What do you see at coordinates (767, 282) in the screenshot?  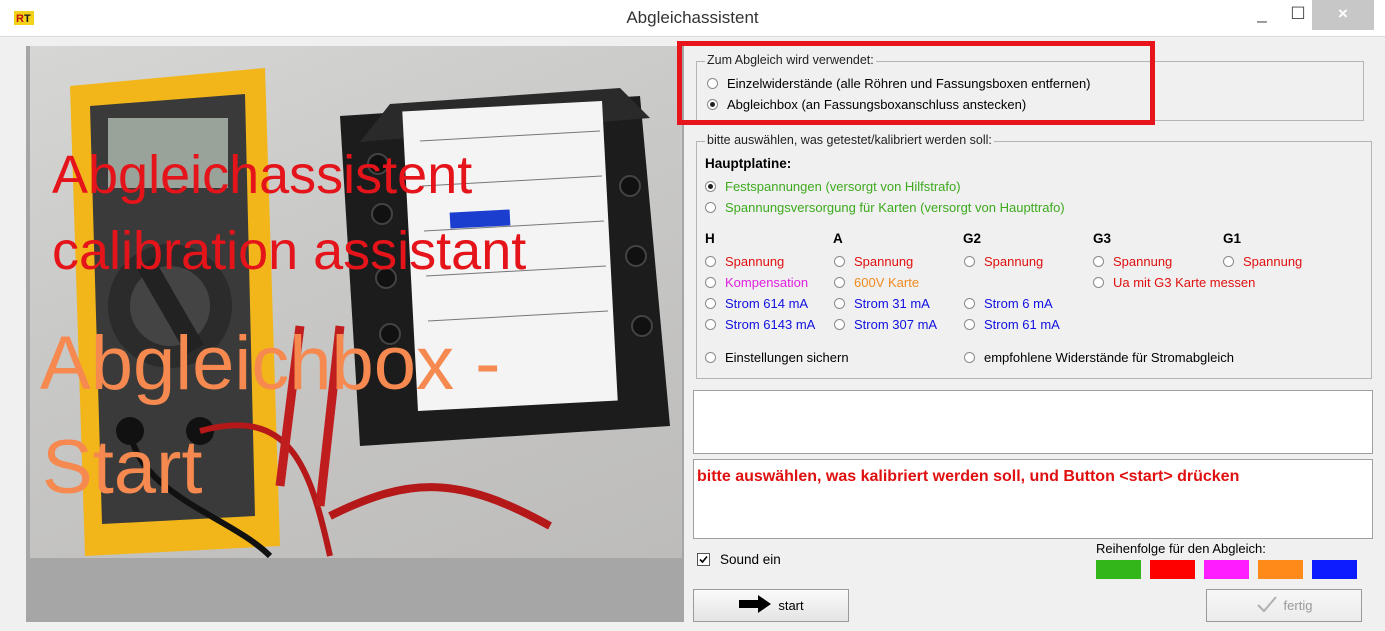 I see `radio-h-compensation-label: Kompensation` at bounding box center [767, 282].